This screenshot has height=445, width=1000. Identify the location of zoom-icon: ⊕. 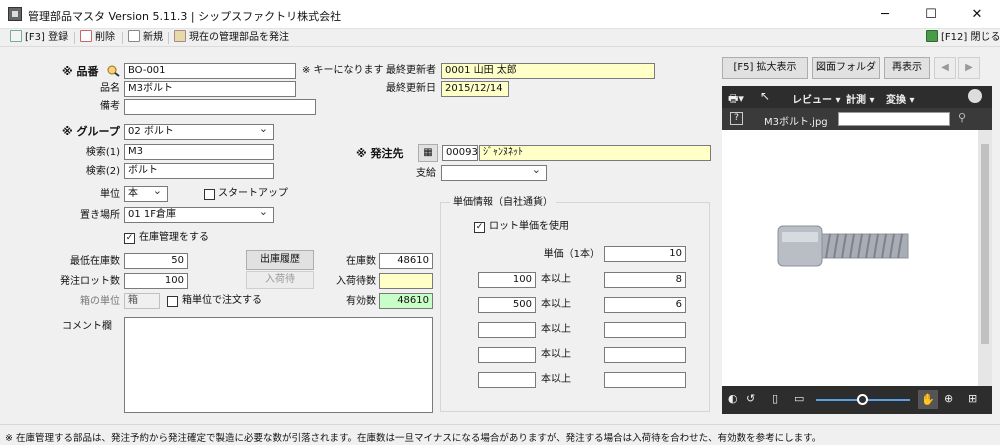
(948, 398).